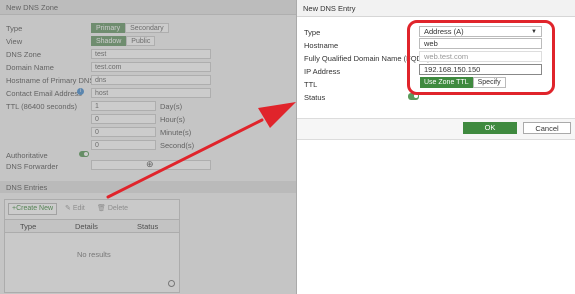 This screenshot has height=294, width=575. I want to click on arrow-annotation, so click(201, 150).